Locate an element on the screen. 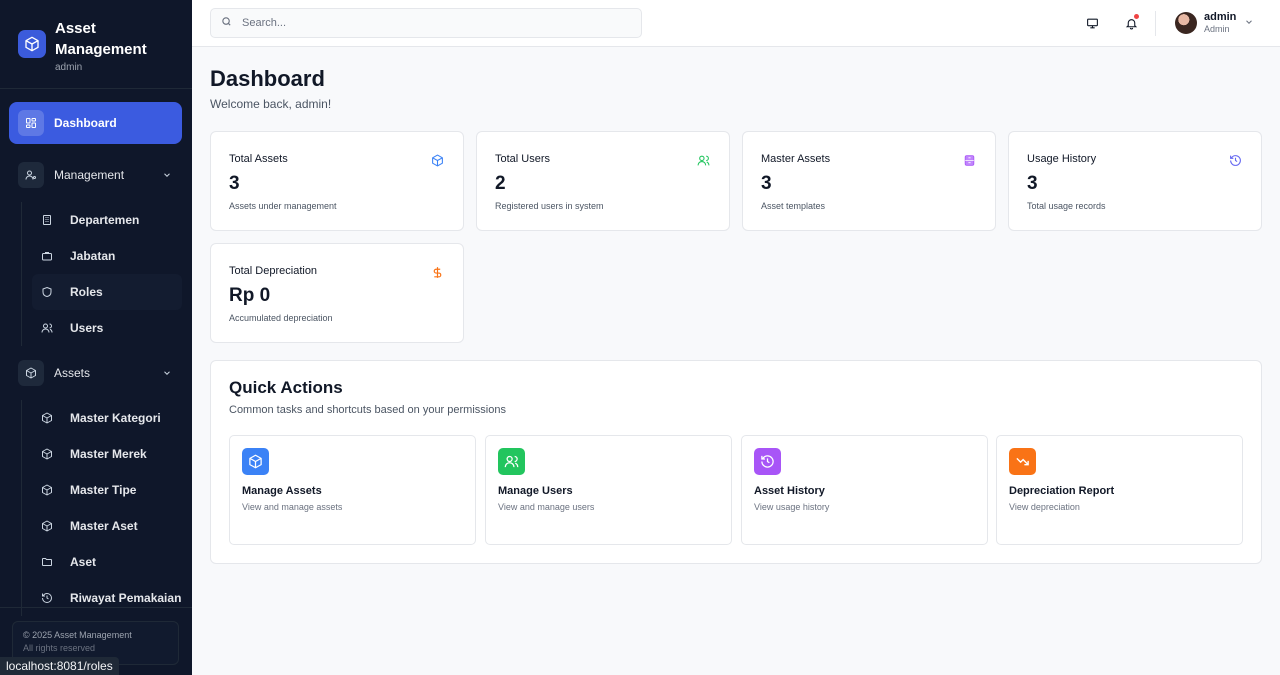  sidebar-item-aset: Aset is located at coordinates (107, 562).